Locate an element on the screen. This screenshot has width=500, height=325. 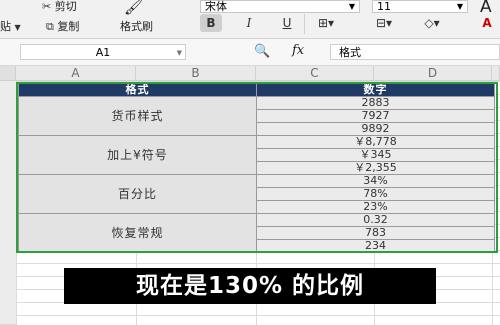
merge-button: ⊟▾ is located at coordinates (384, 23).